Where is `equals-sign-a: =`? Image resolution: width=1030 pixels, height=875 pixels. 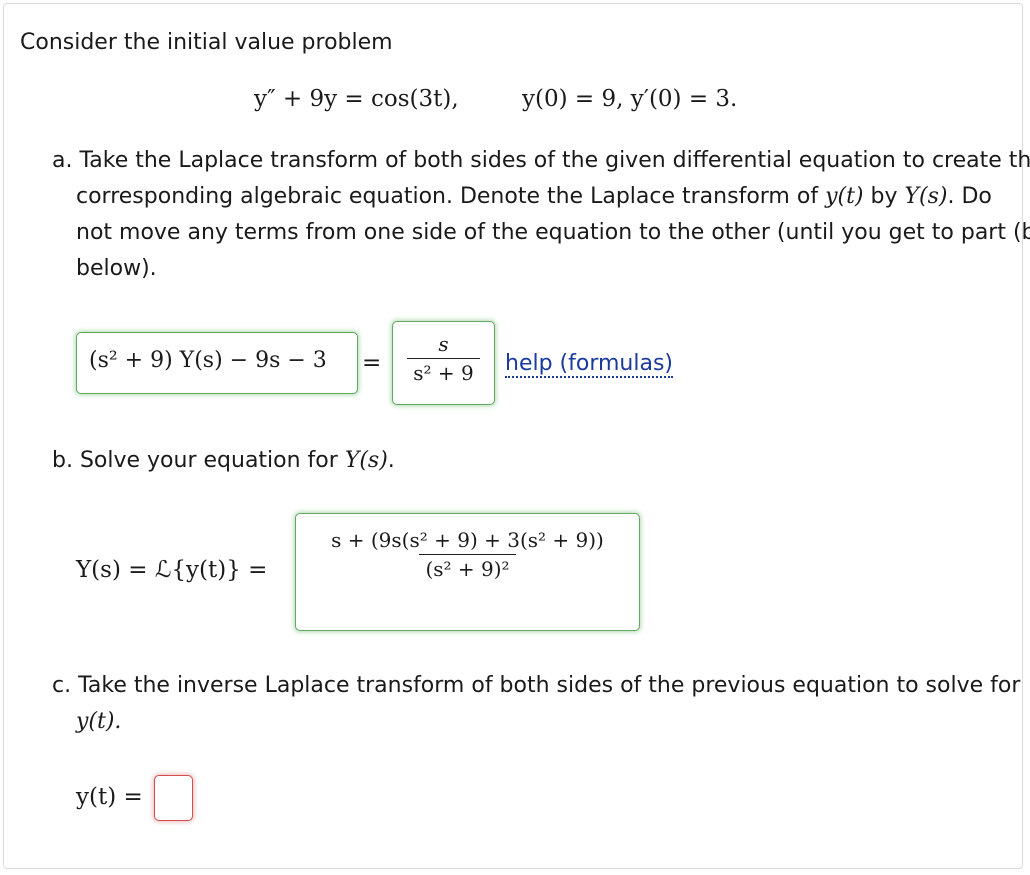
equals-sign-a: = is located at coordinates (372, 363).